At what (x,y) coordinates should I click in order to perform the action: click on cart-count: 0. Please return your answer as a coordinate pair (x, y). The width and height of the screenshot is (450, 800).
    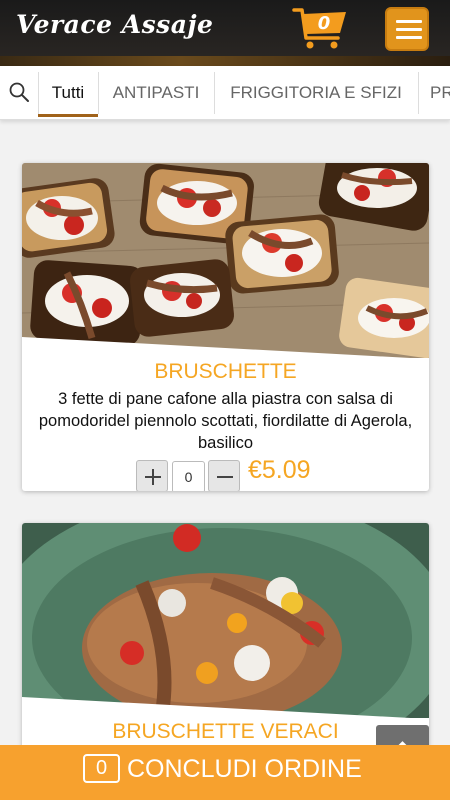
    Looking at the image, I should click on (324, 23).